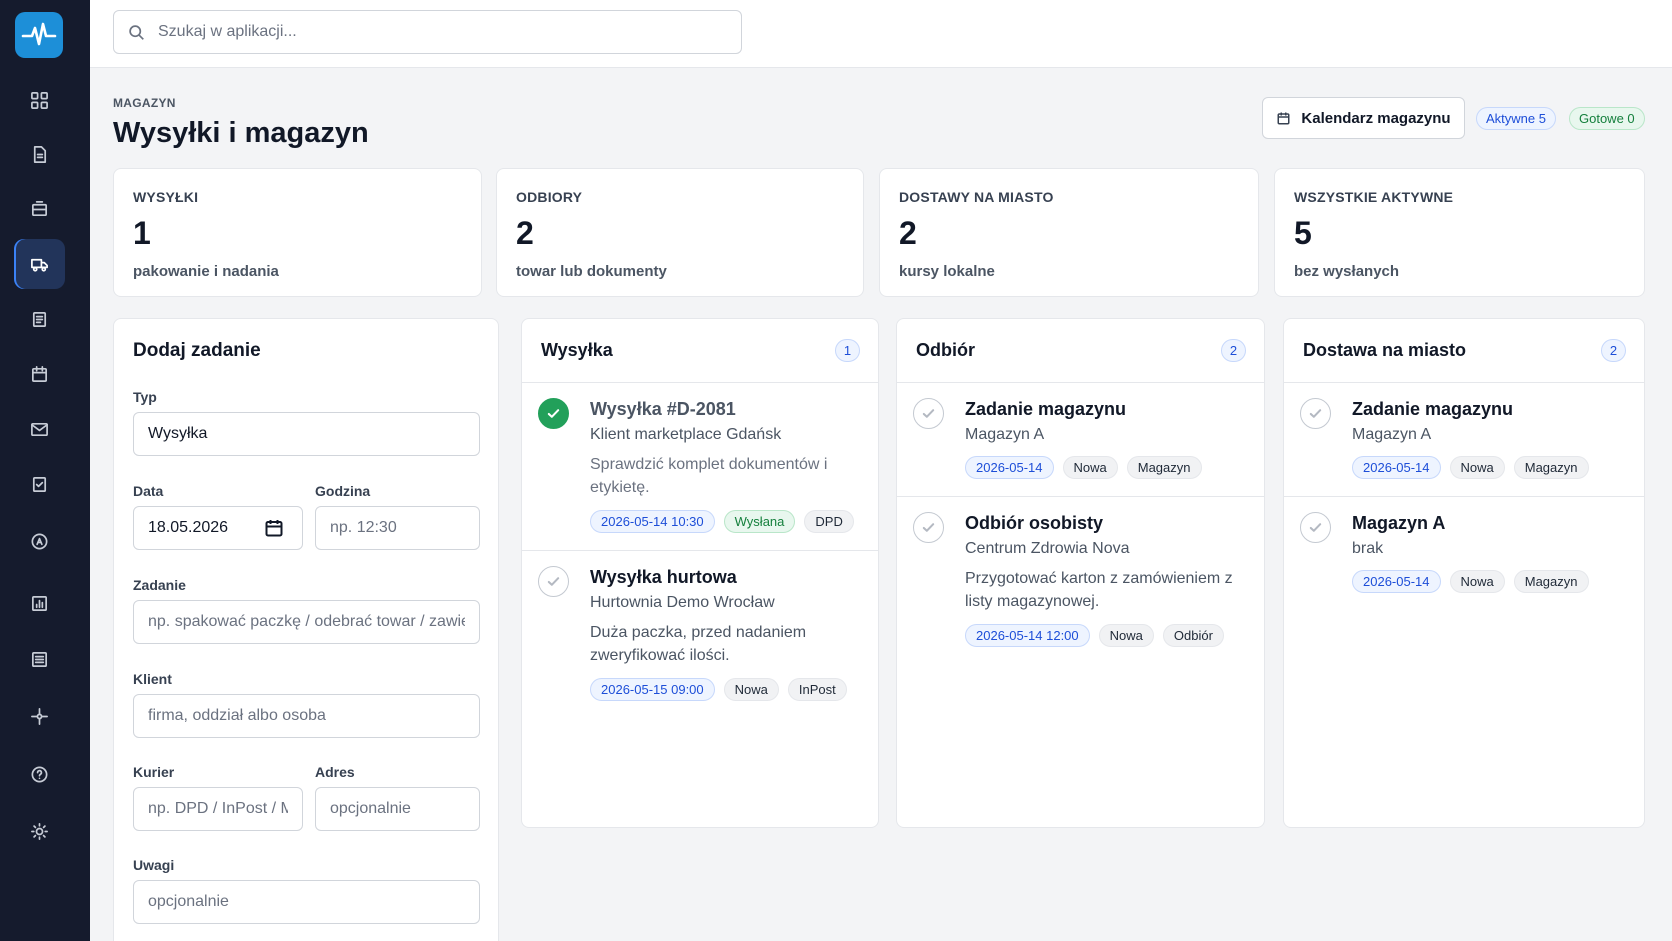 The height and width of the screenshot is (941, 1672). What do you see at coordinates (39, 374) in the screenshot?
I see `calendar-icon` at bounding box center [39, 374].